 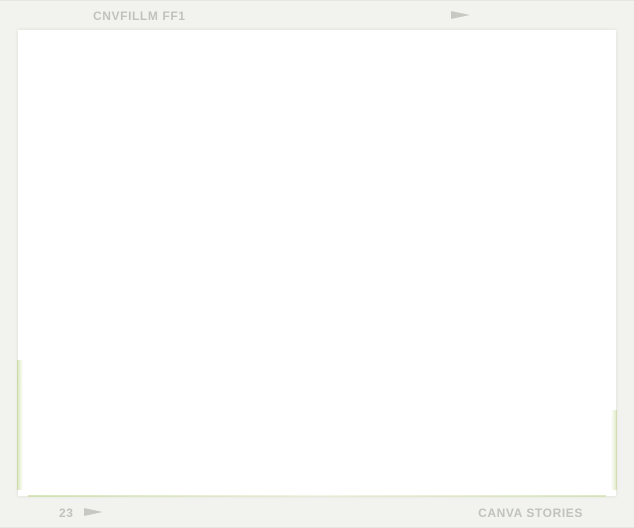 I want to click on window-glow-left, so click(x=20, y=425).